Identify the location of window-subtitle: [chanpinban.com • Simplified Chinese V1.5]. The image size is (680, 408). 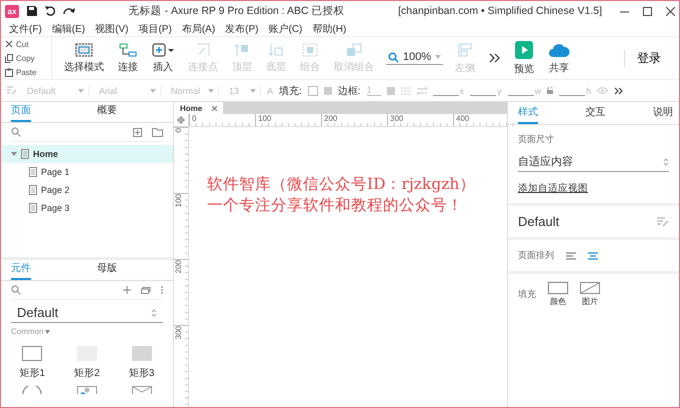
(500, 11).